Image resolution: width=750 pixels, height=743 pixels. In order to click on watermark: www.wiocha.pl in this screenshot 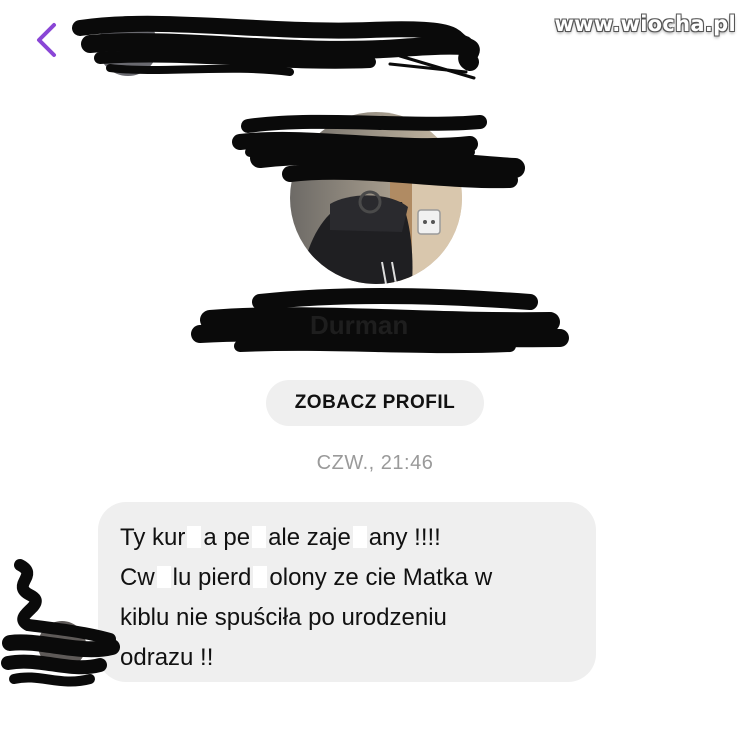, I will do `click(645, 24)`.